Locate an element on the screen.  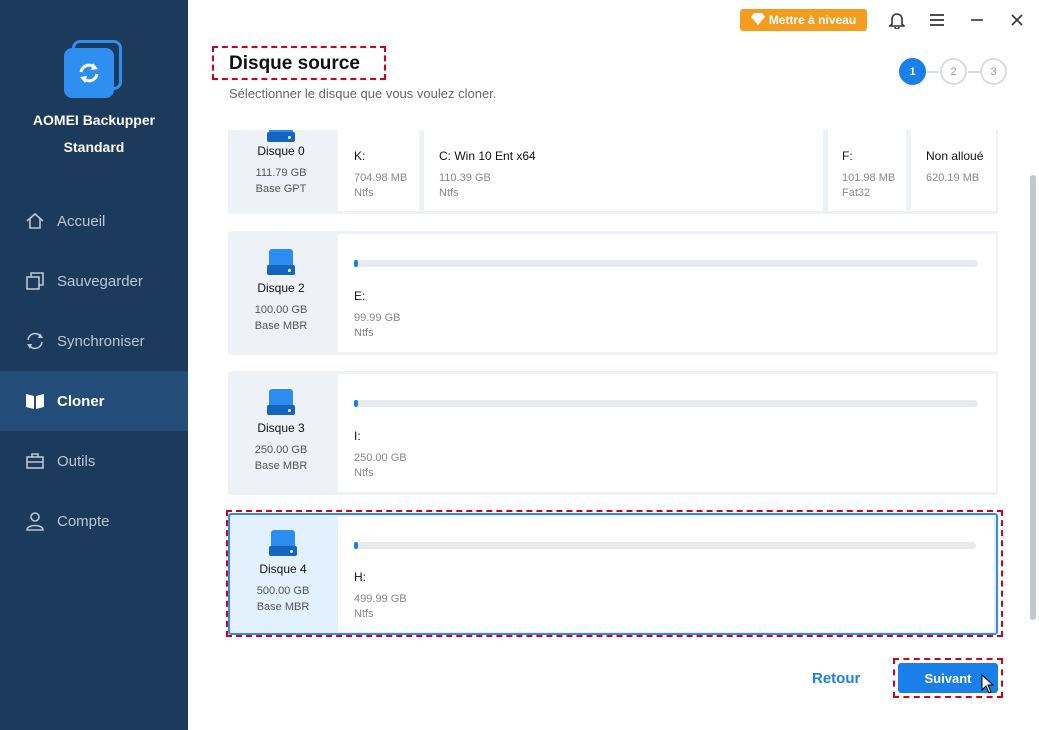
close-icon is located at coordinates (1017, 20).